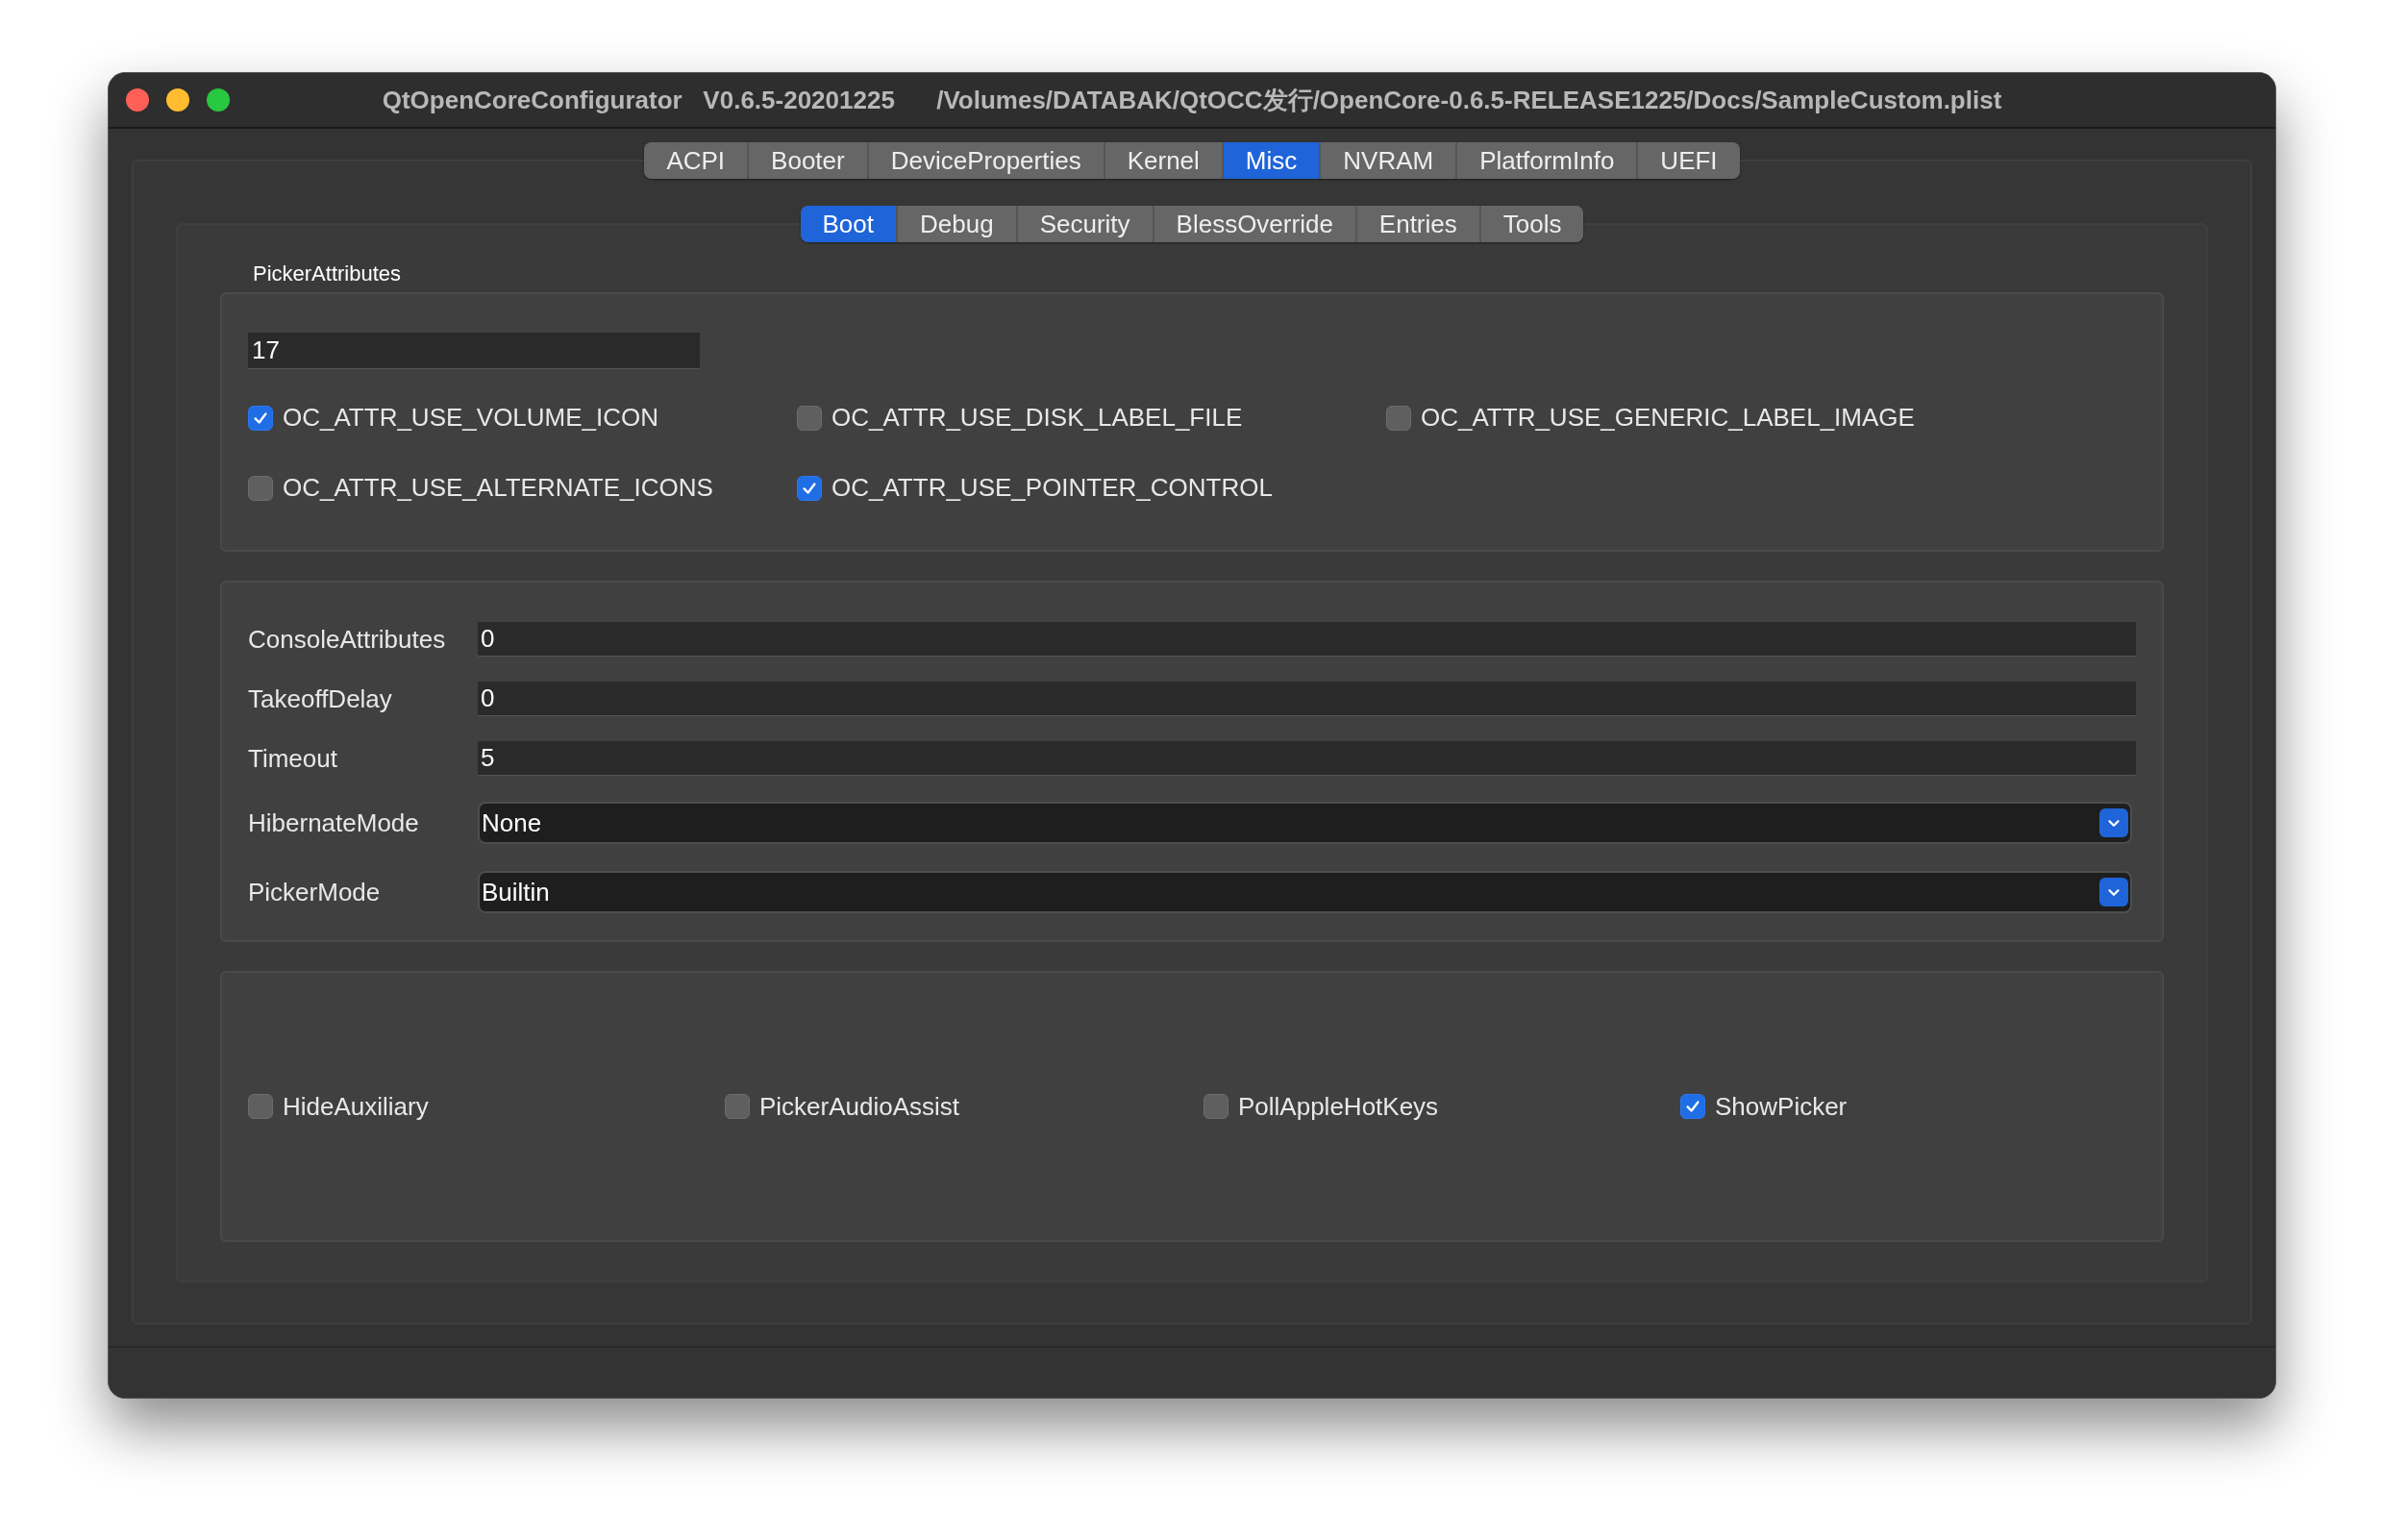 Image resolution: width=2382 pixels, height=1540 pixels. Describe the element at coordinates (356, 1106) in the screenshot. I see `checkbox-label: HideAuxiliary` at that location.